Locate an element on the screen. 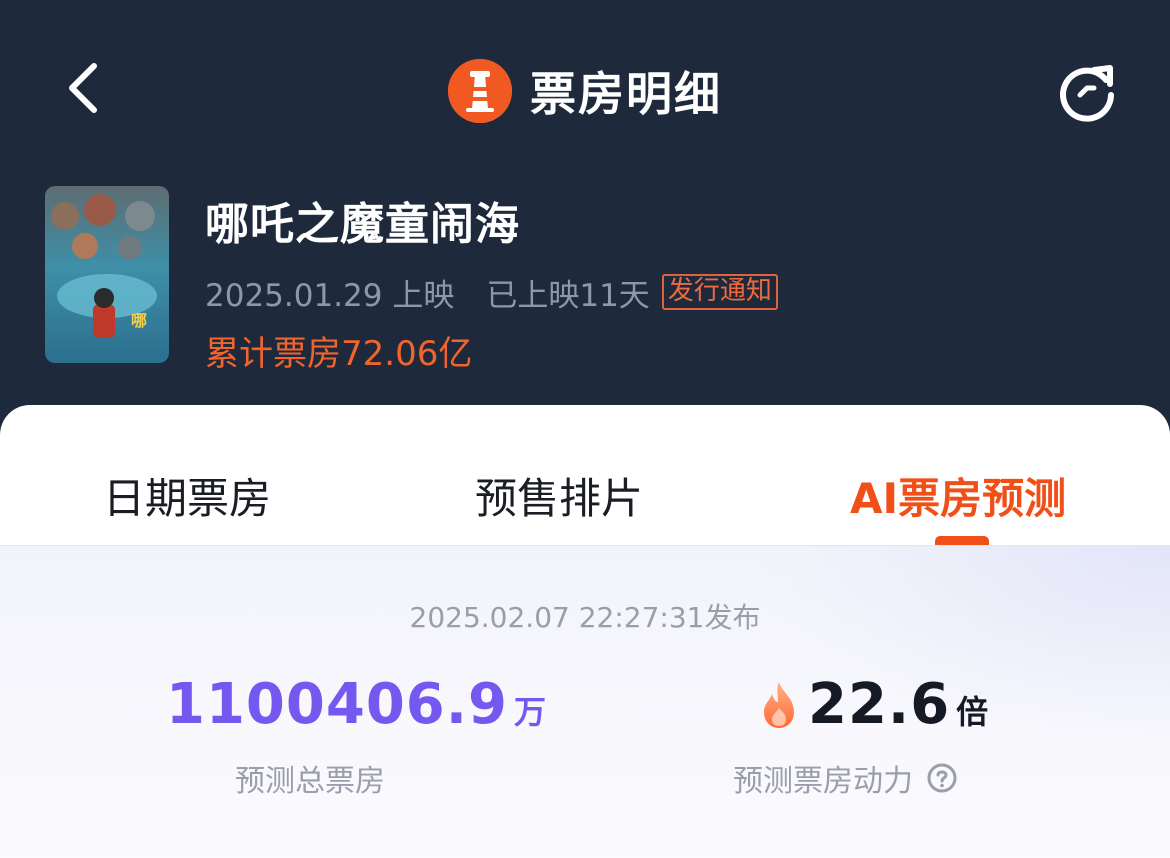  movie-title: 哪吒之魔童闹海 is located at coordinates (362, 220).